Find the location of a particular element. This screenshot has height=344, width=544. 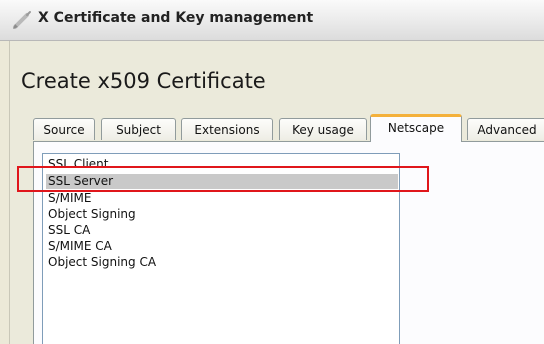

list-item-smime: S/MIME is located at coordinates (223, 198).